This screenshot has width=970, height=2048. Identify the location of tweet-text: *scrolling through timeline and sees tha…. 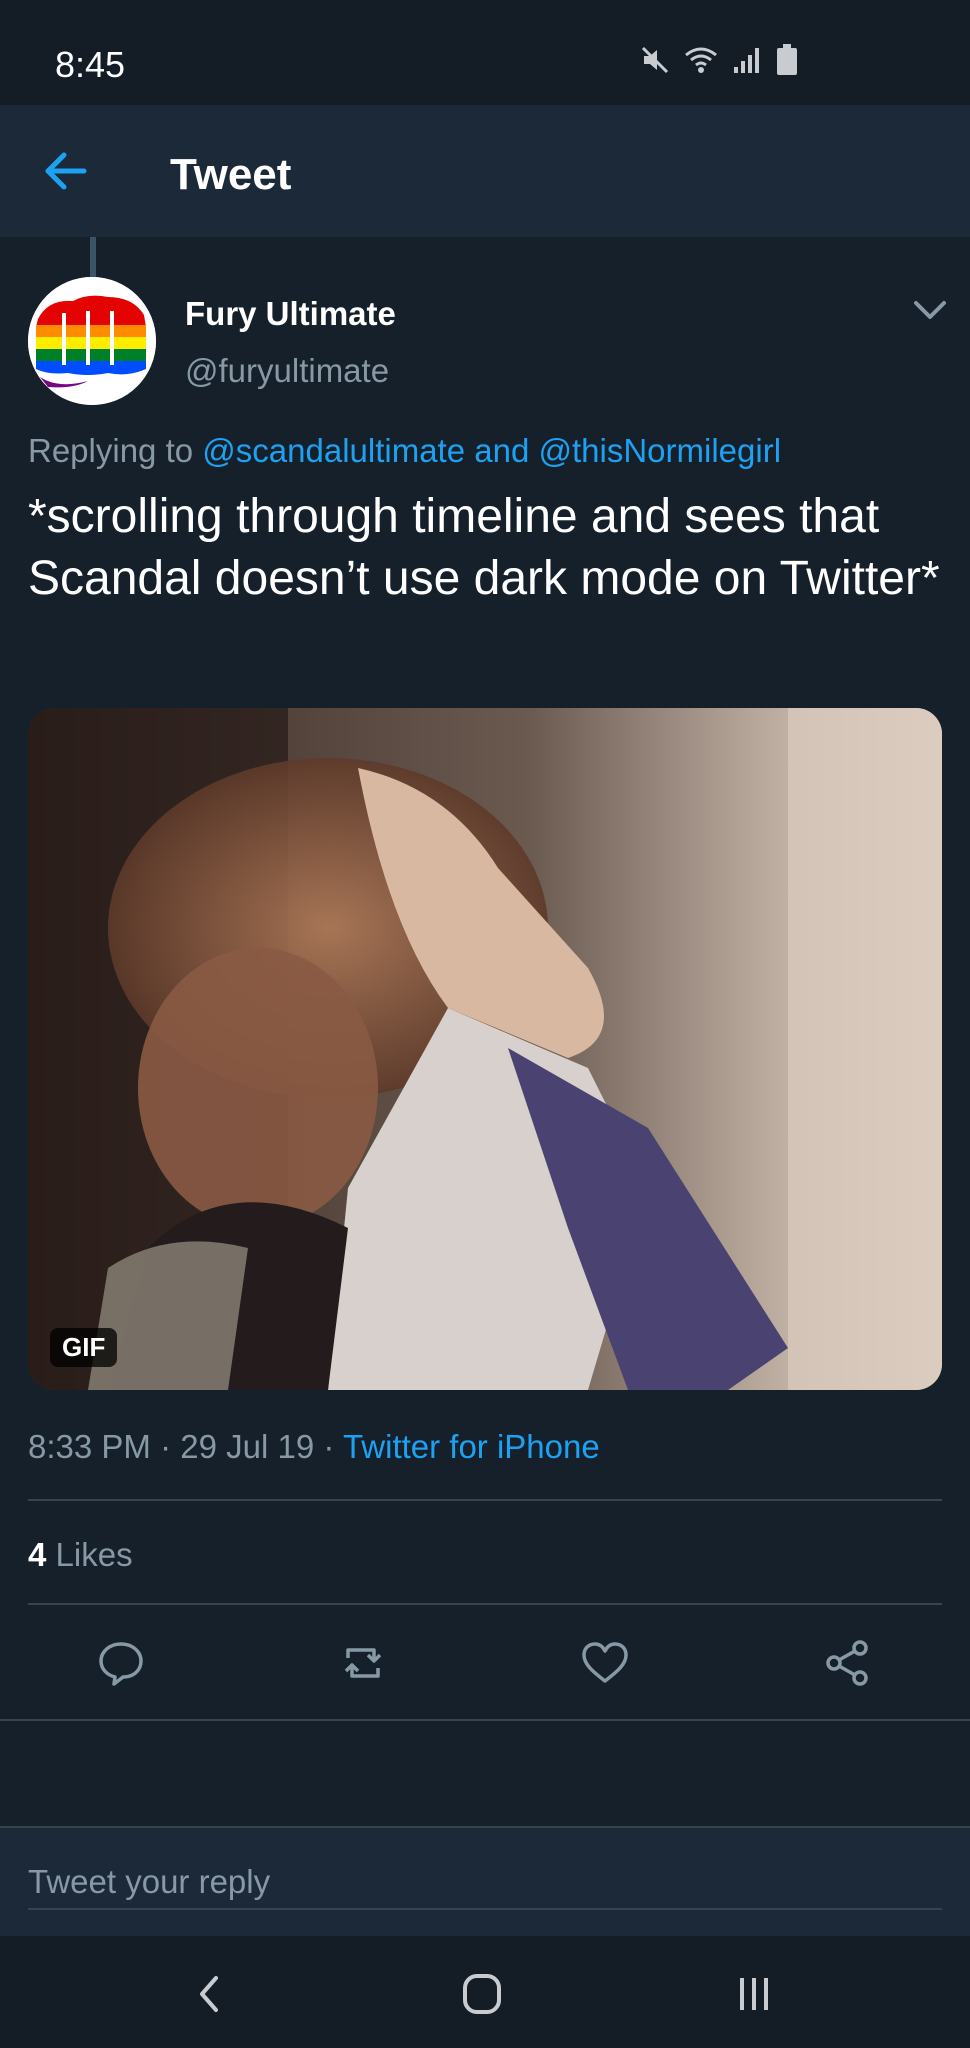
(484, 547).